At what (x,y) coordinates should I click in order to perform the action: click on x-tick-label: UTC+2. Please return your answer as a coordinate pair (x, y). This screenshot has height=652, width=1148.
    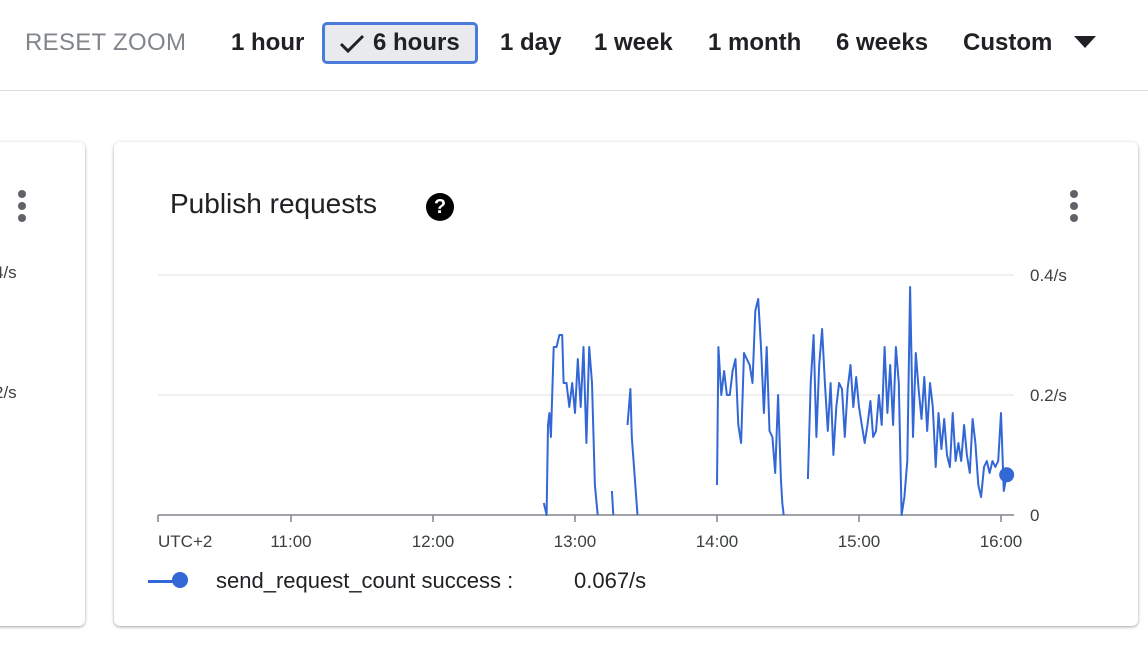
    Looking at the image, I should click on (185, 541).